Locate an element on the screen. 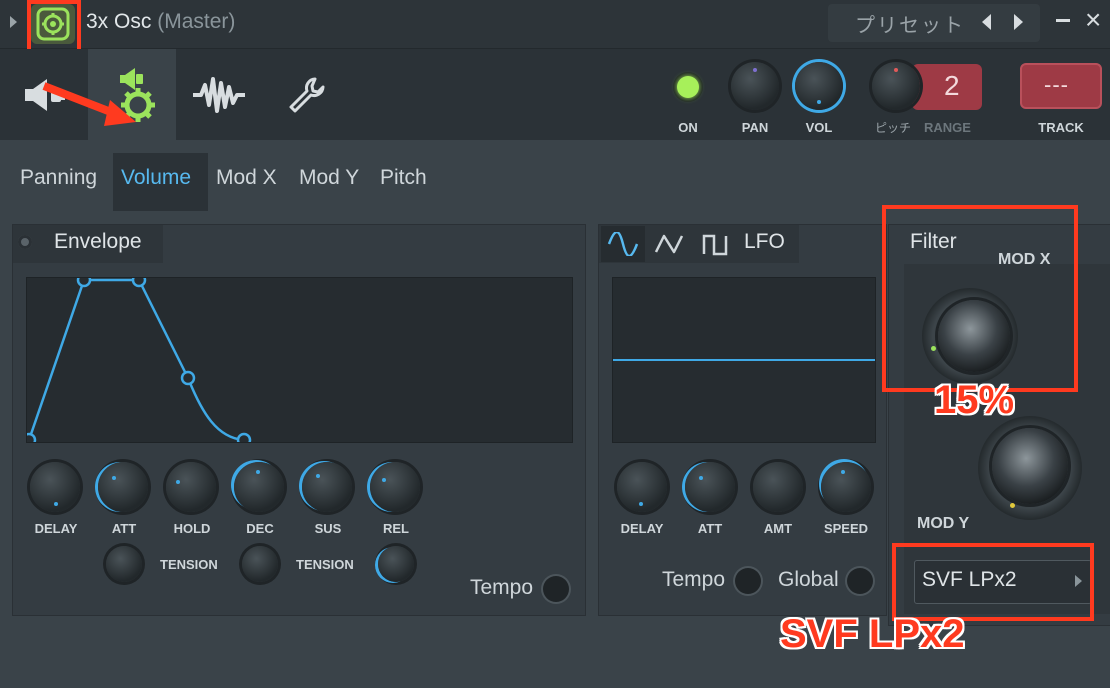 This screenshot has width=1110, height=688. on-led is located at coordinates (688, 87).